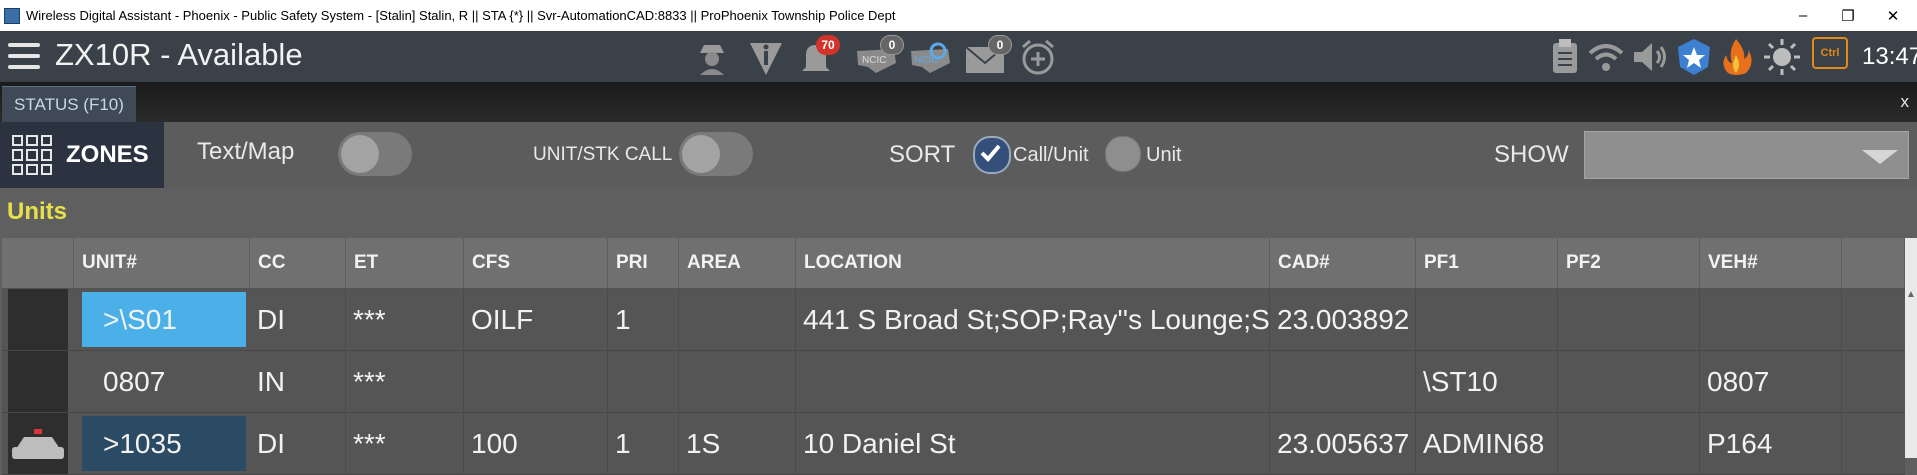 The height and width of the screenshot is (475, 1917). What do you see at coordinates (375, 154) in the screenshot?
I see `text-map-toggle` at bounding box center [375, 154].